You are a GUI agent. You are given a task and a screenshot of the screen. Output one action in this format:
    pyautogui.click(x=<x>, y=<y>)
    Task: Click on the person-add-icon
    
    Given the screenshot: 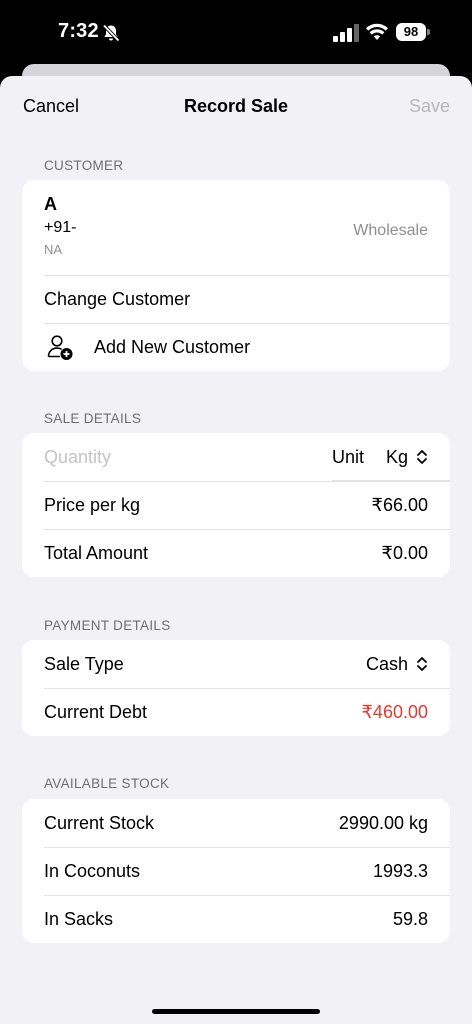 What is the action you would take?
    pyautogui.click(x=60, y=347)
    